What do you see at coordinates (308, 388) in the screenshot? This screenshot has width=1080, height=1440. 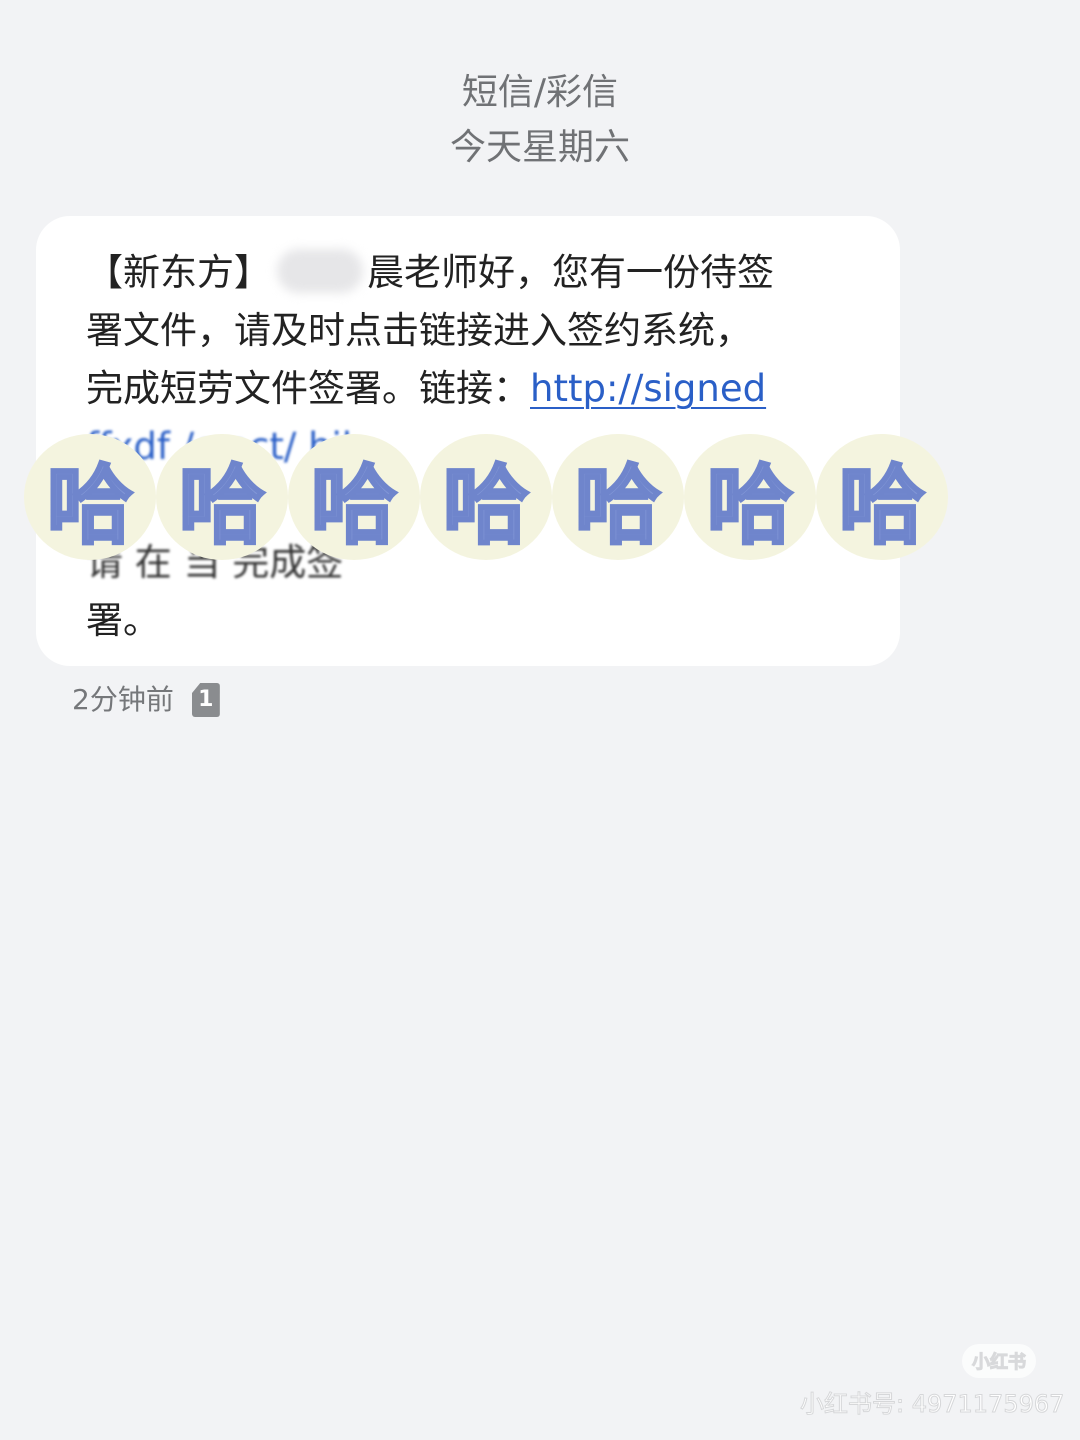 I see `link-intro-text: 完成短劳文件签署。链接：` at bounding box center [308, 388].